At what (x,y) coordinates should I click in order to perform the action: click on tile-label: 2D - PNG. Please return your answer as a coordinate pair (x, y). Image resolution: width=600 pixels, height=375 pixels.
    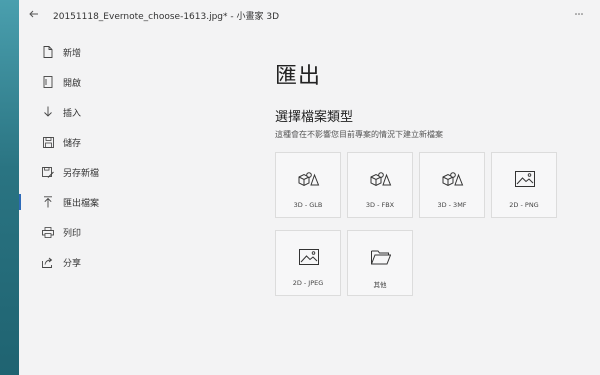
    Looking at the image, I should click on (524, 205).